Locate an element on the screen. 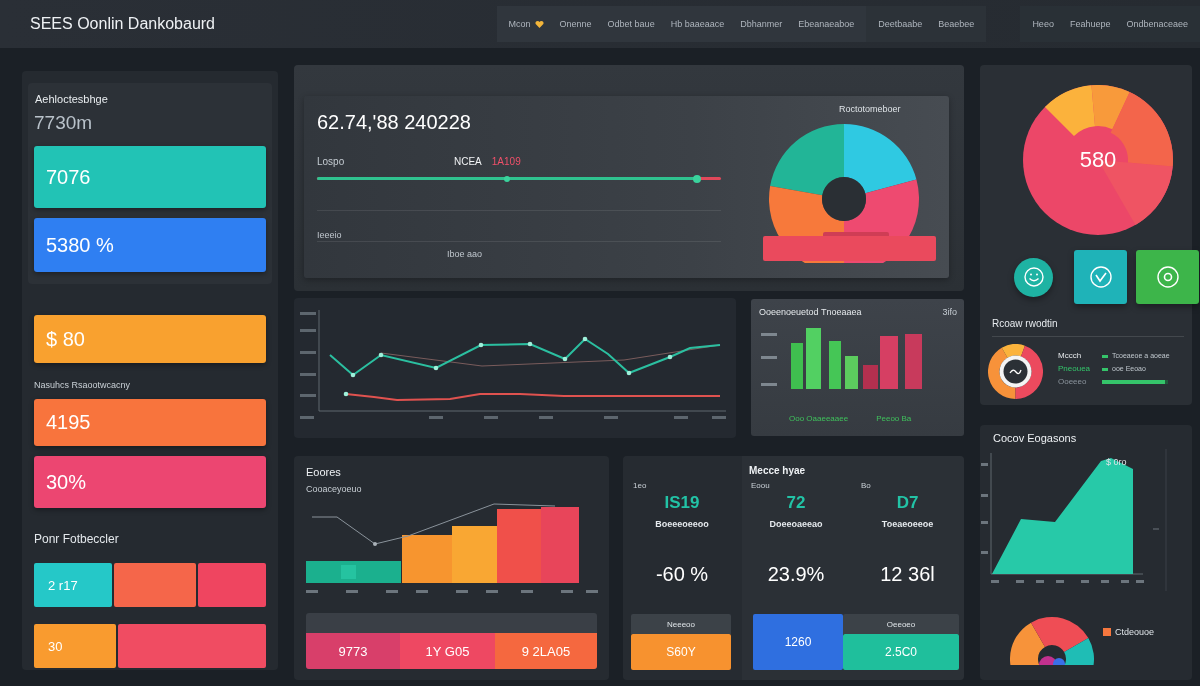  stat-card: 30% is located at coordinates (150, 482).